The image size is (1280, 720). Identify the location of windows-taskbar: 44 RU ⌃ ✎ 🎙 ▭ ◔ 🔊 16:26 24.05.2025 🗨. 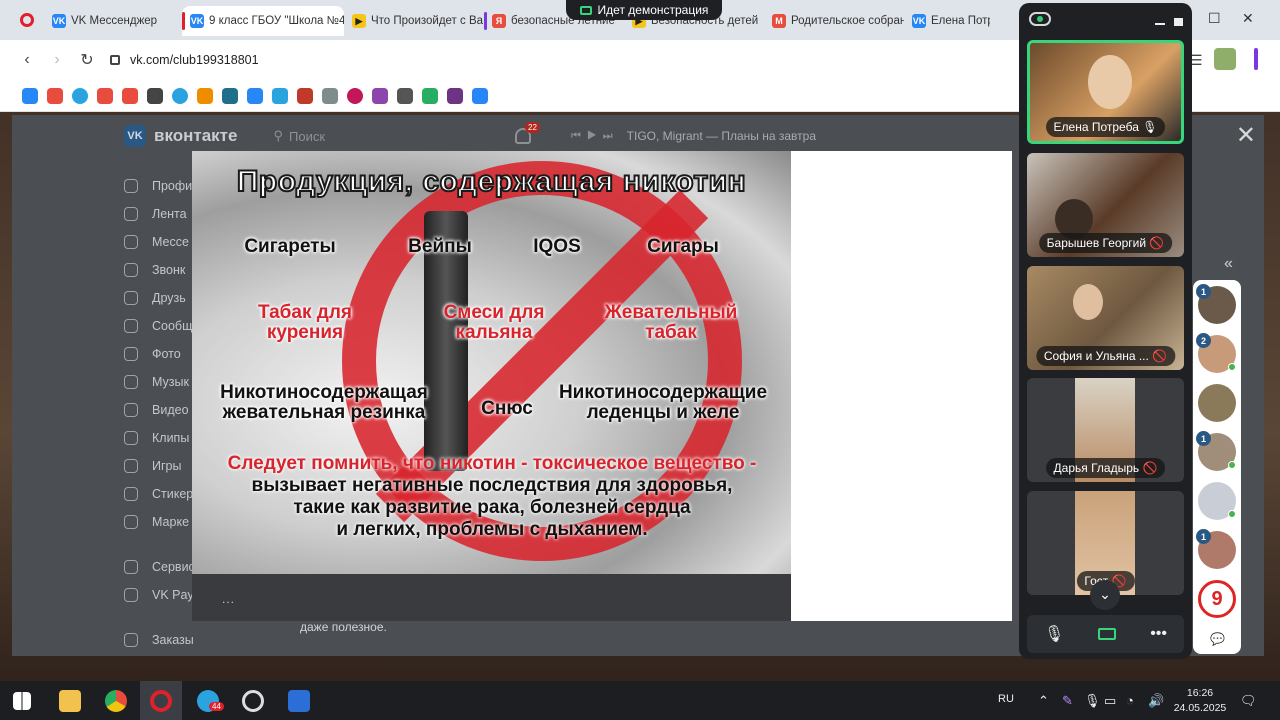
(640, 700).